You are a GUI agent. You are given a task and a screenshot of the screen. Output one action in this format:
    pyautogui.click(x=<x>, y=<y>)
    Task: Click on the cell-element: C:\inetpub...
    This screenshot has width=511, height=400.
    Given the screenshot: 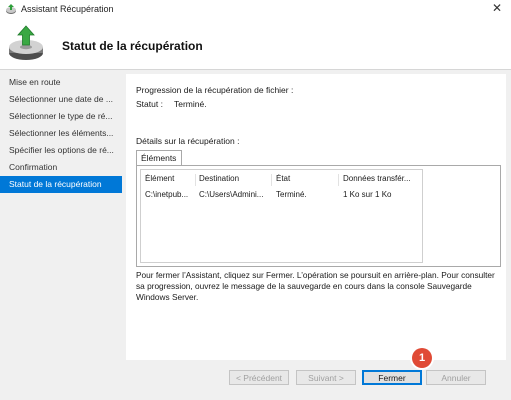 What is the action you would take?
    pyautogui.click(x=167, y=194)
    